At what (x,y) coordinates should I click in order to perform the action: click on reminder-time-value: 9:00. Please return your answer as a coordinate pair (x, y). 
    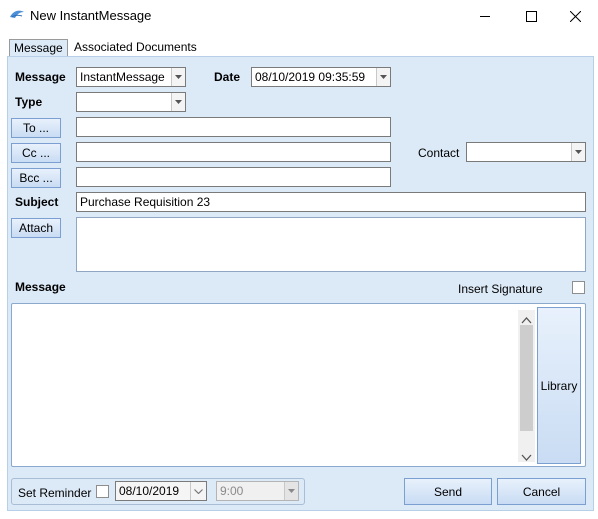
    Looking at the image, I should click on (232, 491).